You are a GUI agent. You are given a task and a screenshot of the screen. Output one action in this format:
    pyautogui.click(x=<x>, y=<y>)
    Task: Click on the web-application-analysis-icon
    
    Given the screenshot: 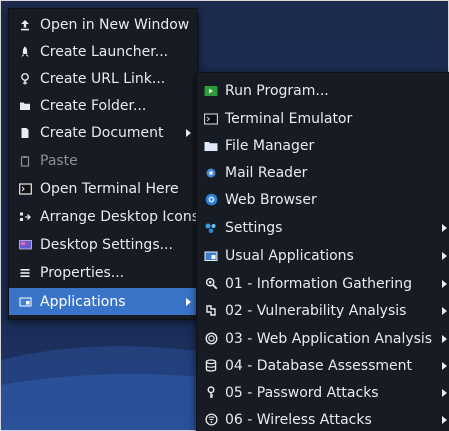 What is the action you would take?
    pyautogui.click(x=211, y=339)
    